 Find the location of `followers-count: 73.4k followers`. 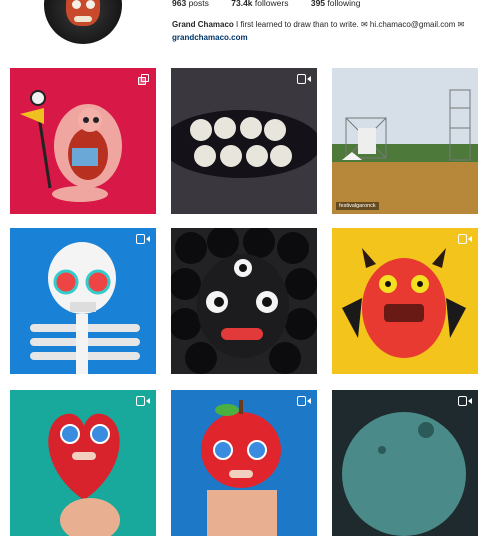

followers-count: 73.4k followers is located at coordinates (259, 4).